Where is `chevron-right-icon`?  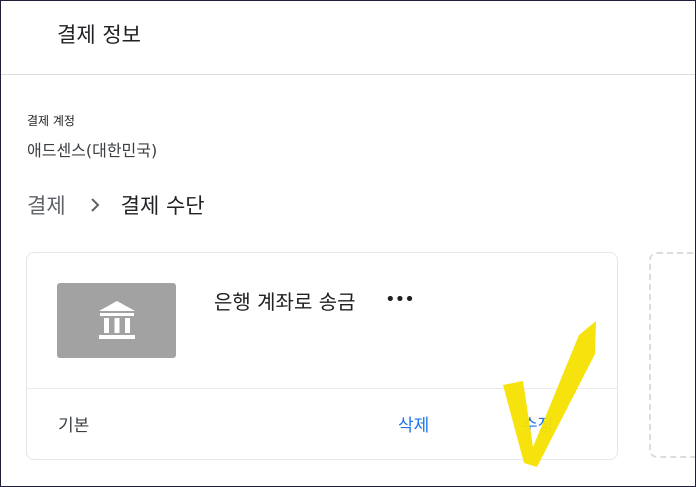 chevron-right-icon is located at coordinates (95, 205).